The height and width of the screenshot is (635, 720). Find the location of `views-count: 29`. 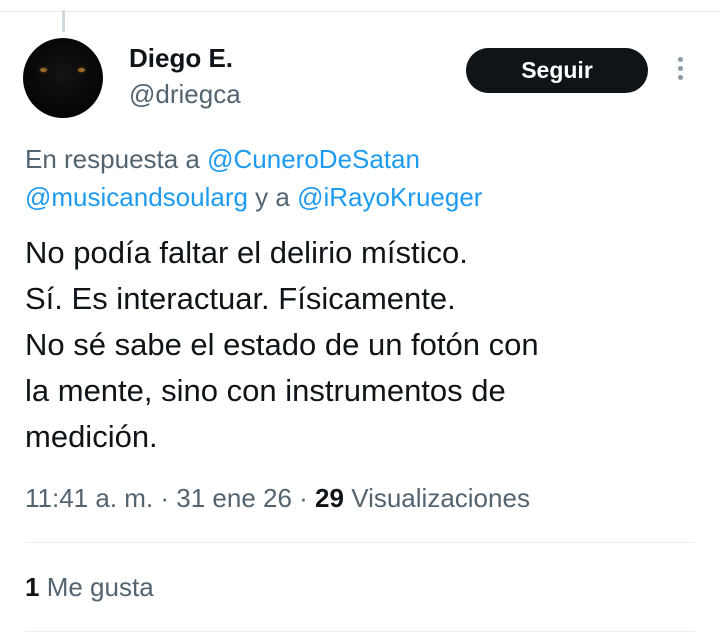

views-count: 29 is located at coordinates (329, 498).